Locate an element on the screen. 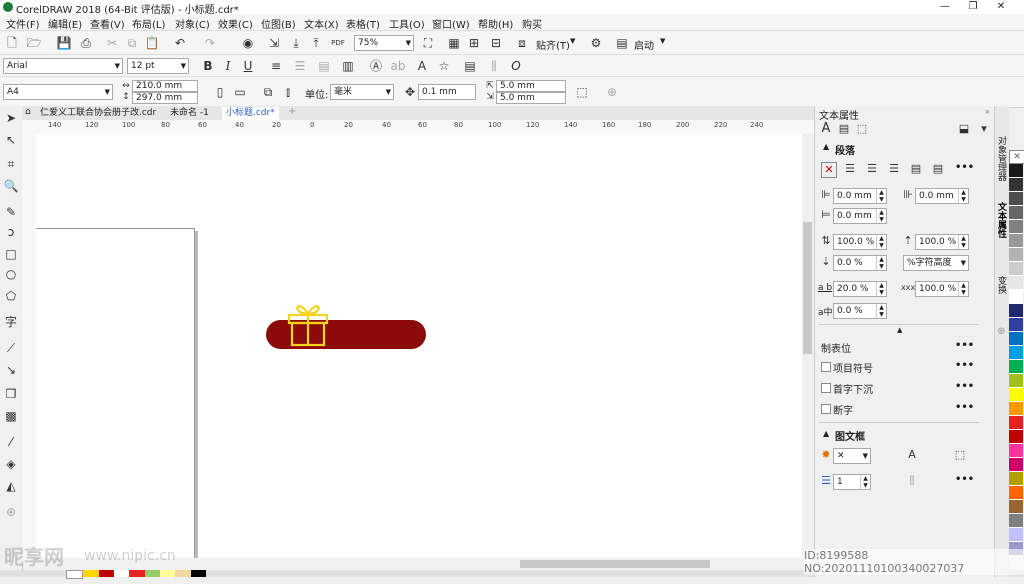 This screenshot has width=1024, height=584. import-icon: ⇲ is located at coordinates (274, 43).